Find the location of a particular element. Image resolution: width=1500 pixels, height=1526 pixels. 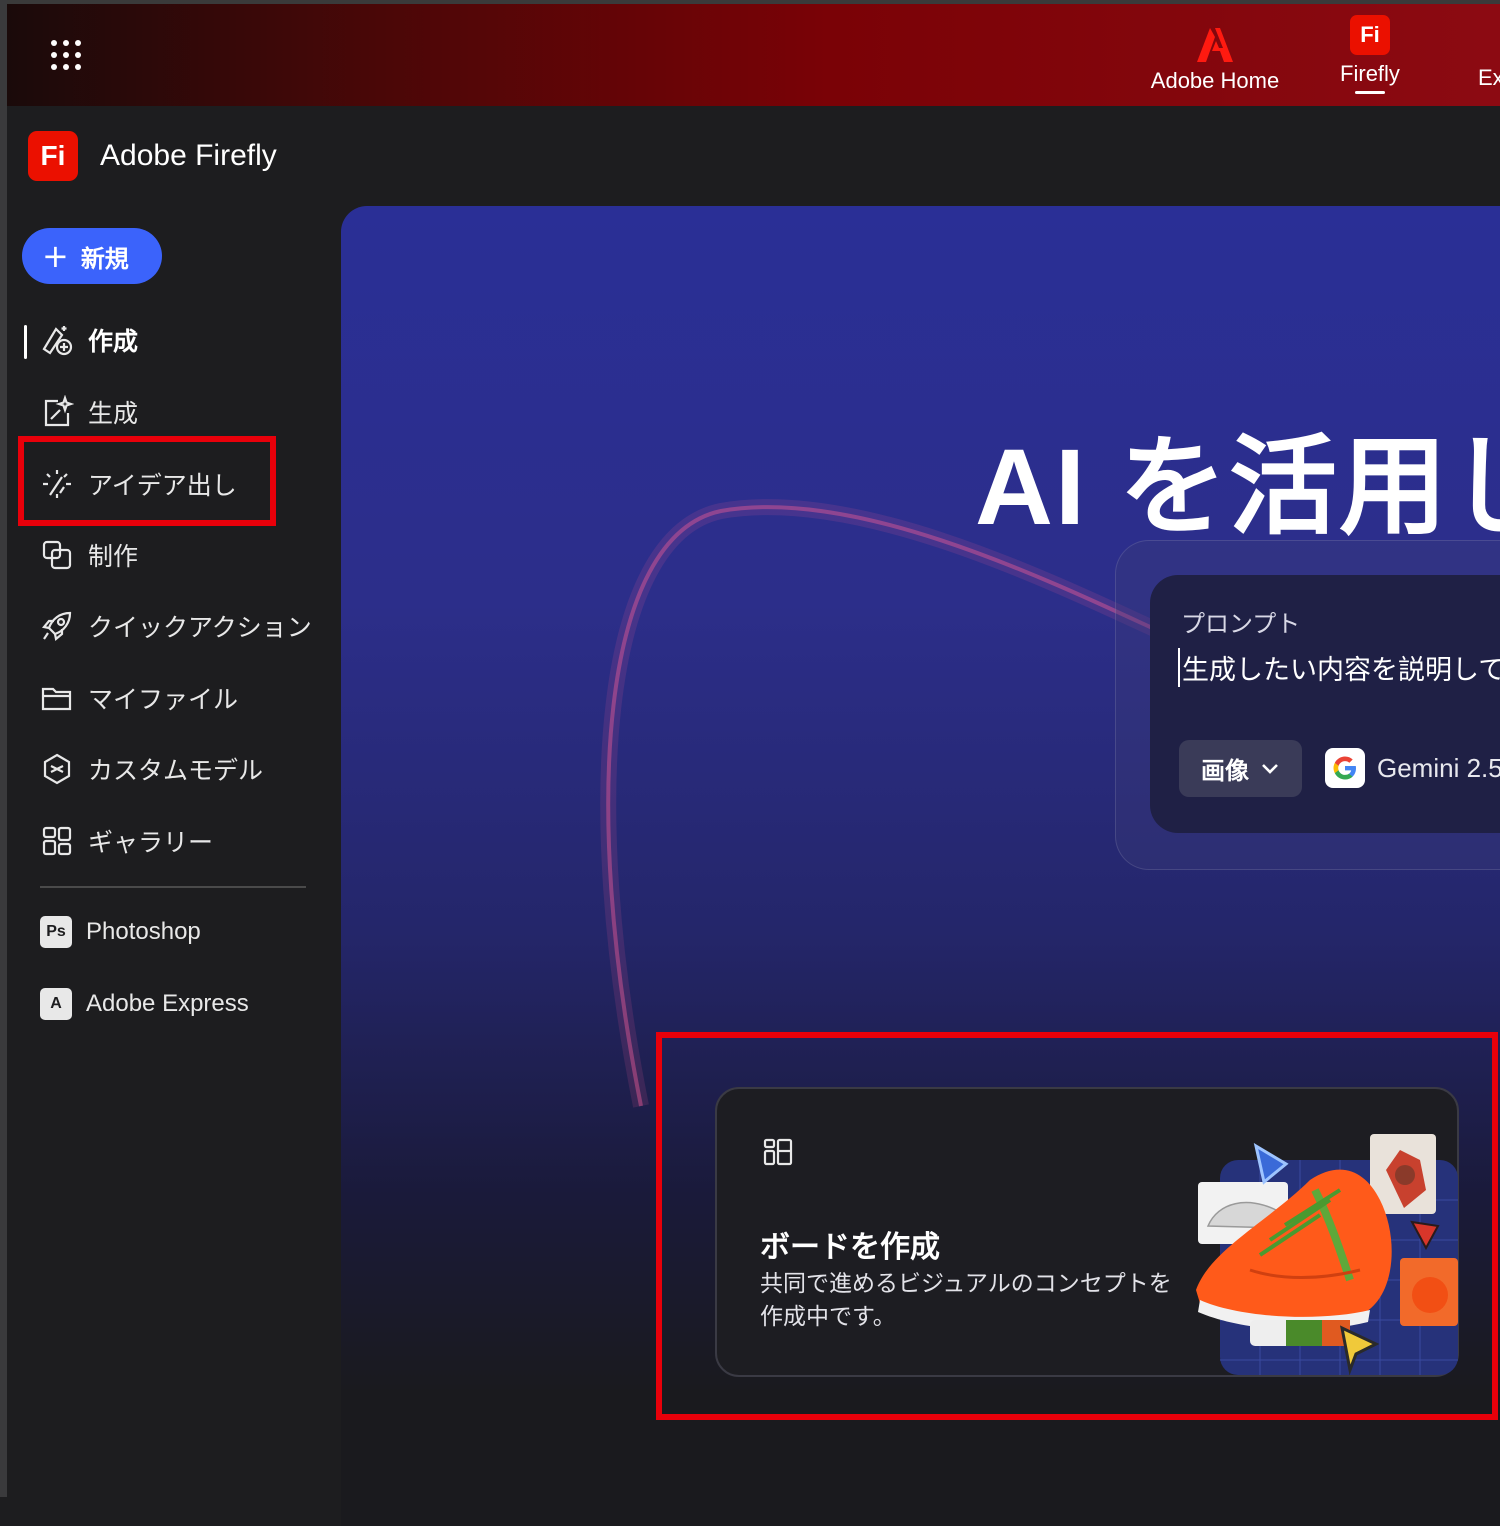

sidebar-item-label: マイファイル is located at coordinates (163, 699).